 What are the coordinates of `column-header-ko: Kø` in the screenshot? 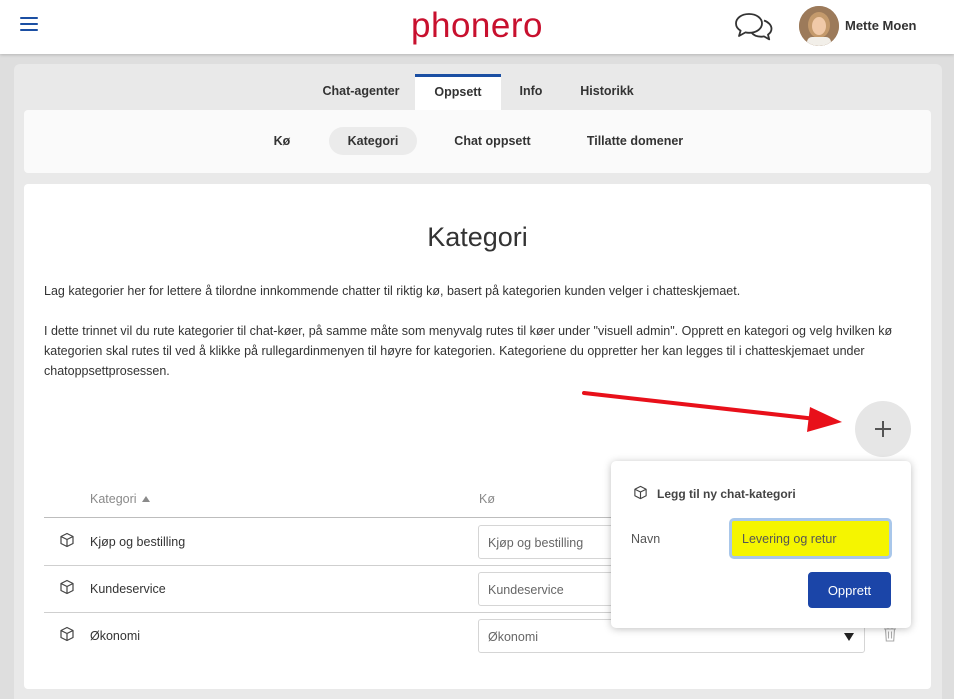 It's located at (487, 499).